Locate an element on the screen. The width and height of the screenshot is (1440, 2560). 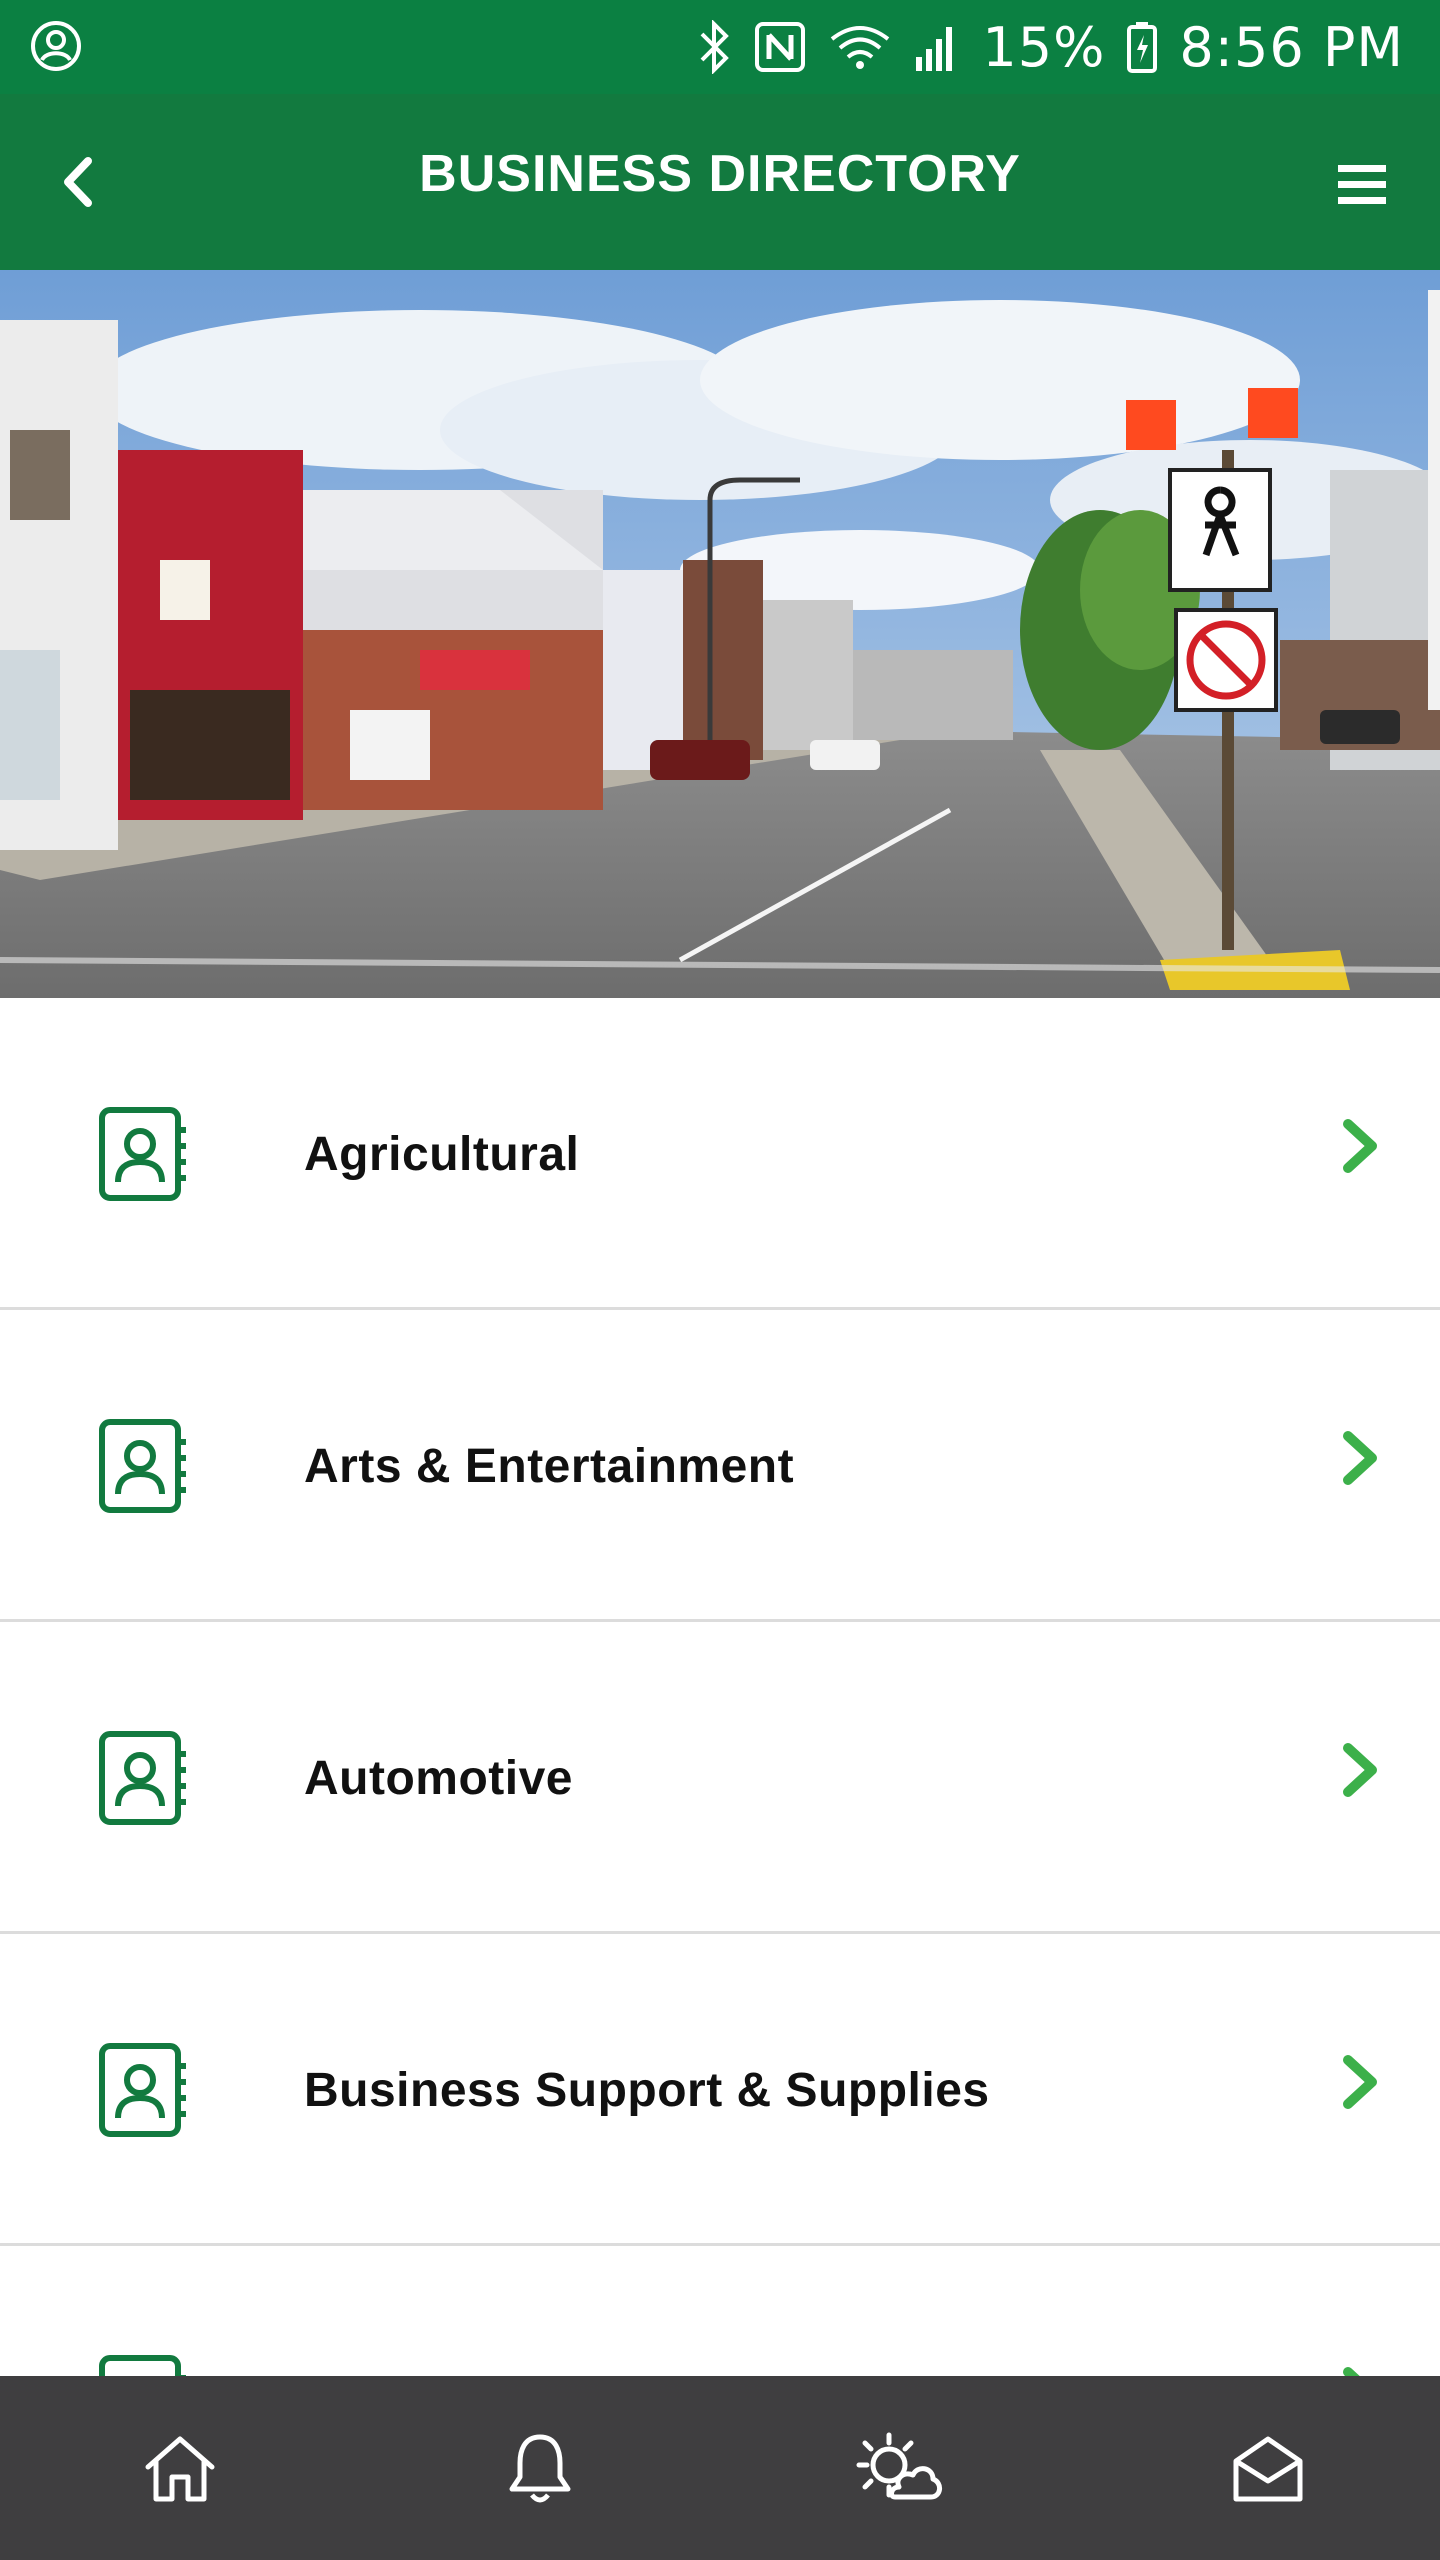
hamburger-menu-icon is located at coordinates (1362, 184).